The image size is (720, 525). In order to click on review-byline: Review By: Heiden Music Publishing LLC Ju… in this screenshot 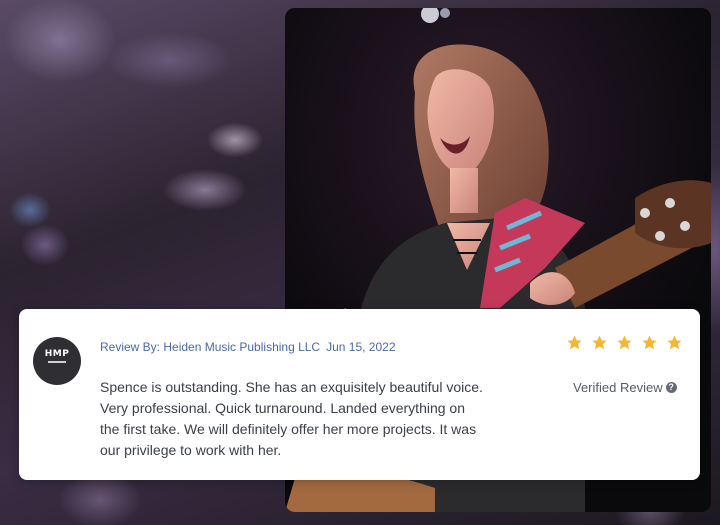, I will do `click(248, 347)`.